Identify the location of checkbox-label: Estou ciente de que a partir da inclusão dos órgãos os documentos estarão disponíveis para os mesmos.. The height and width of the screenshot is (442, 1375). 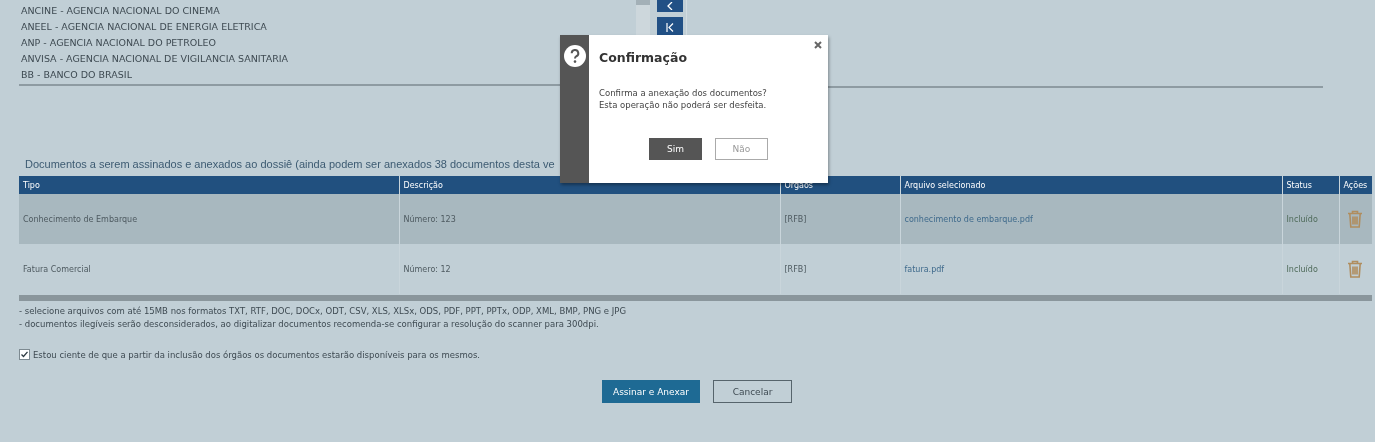
(257, 354).